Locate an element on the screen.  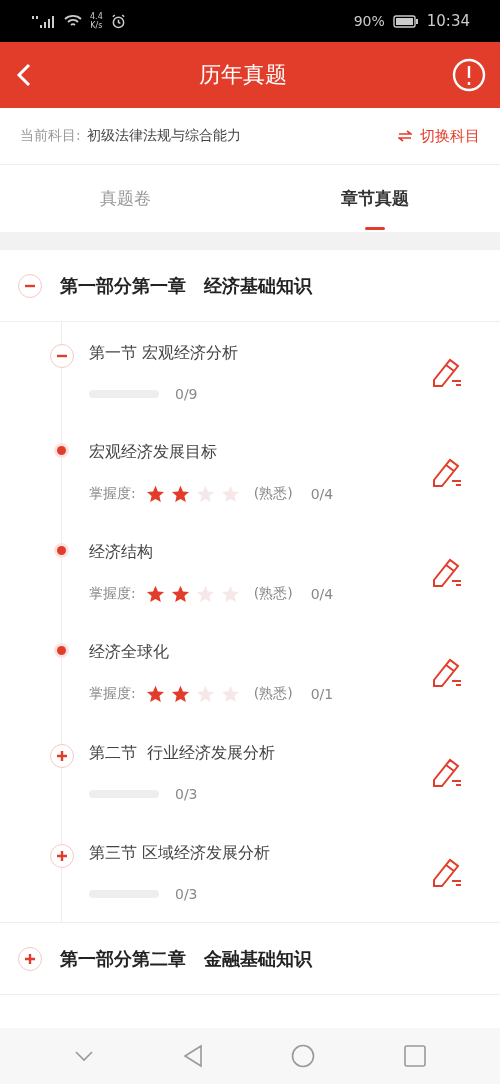
section-title: 第二节 行业经济发展分析 is located at coordinates (259, 753).